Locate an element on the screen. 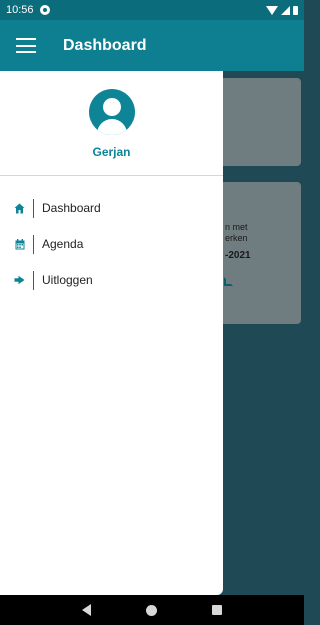  drawer-profile: Gerjan is located at coordinates (111, 123).